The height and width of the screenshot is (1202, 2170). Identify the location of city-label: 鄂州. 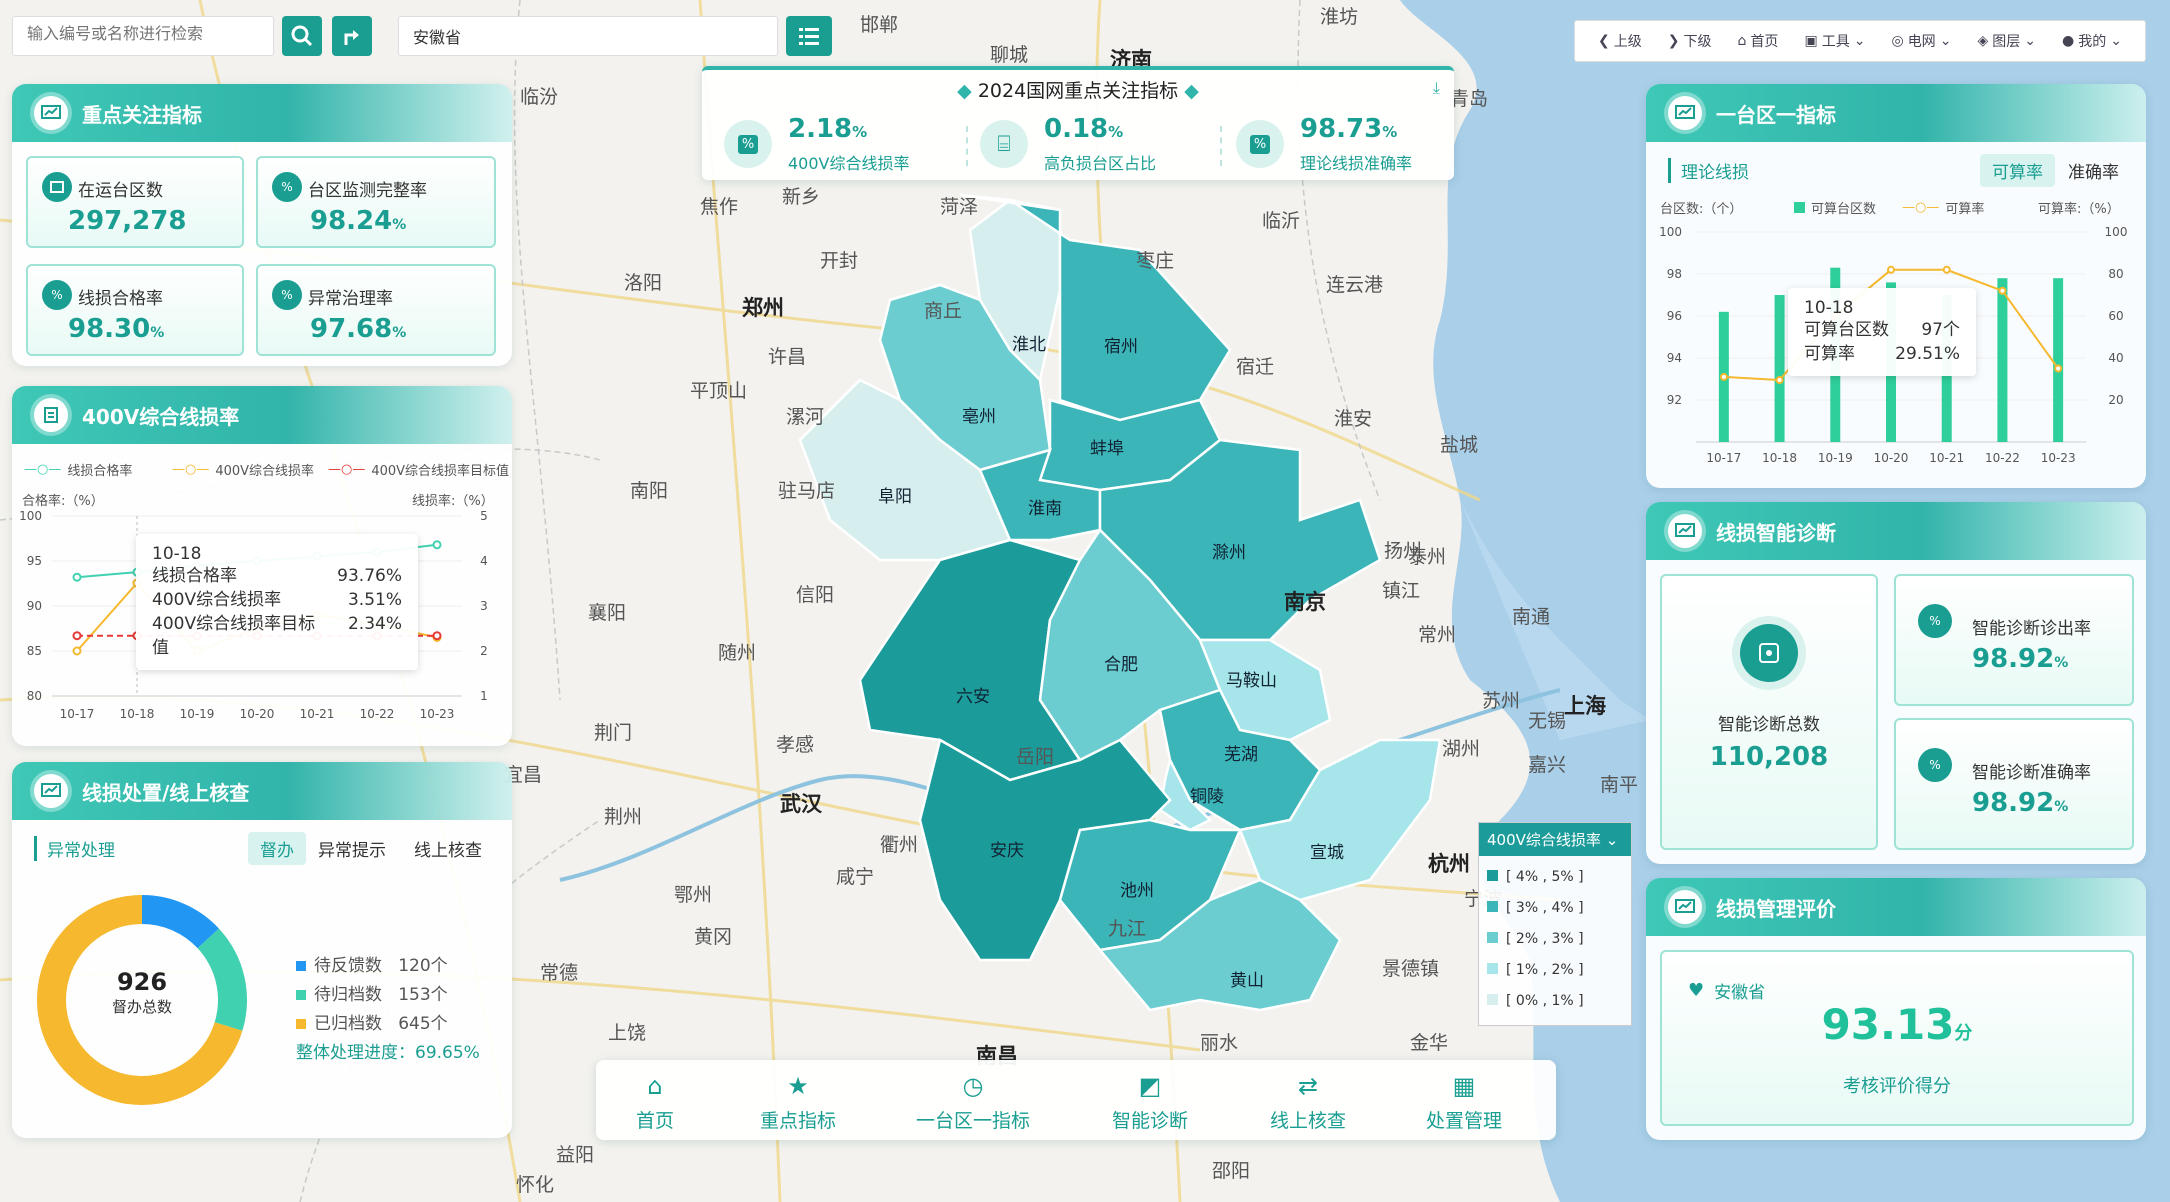
(693, 895).